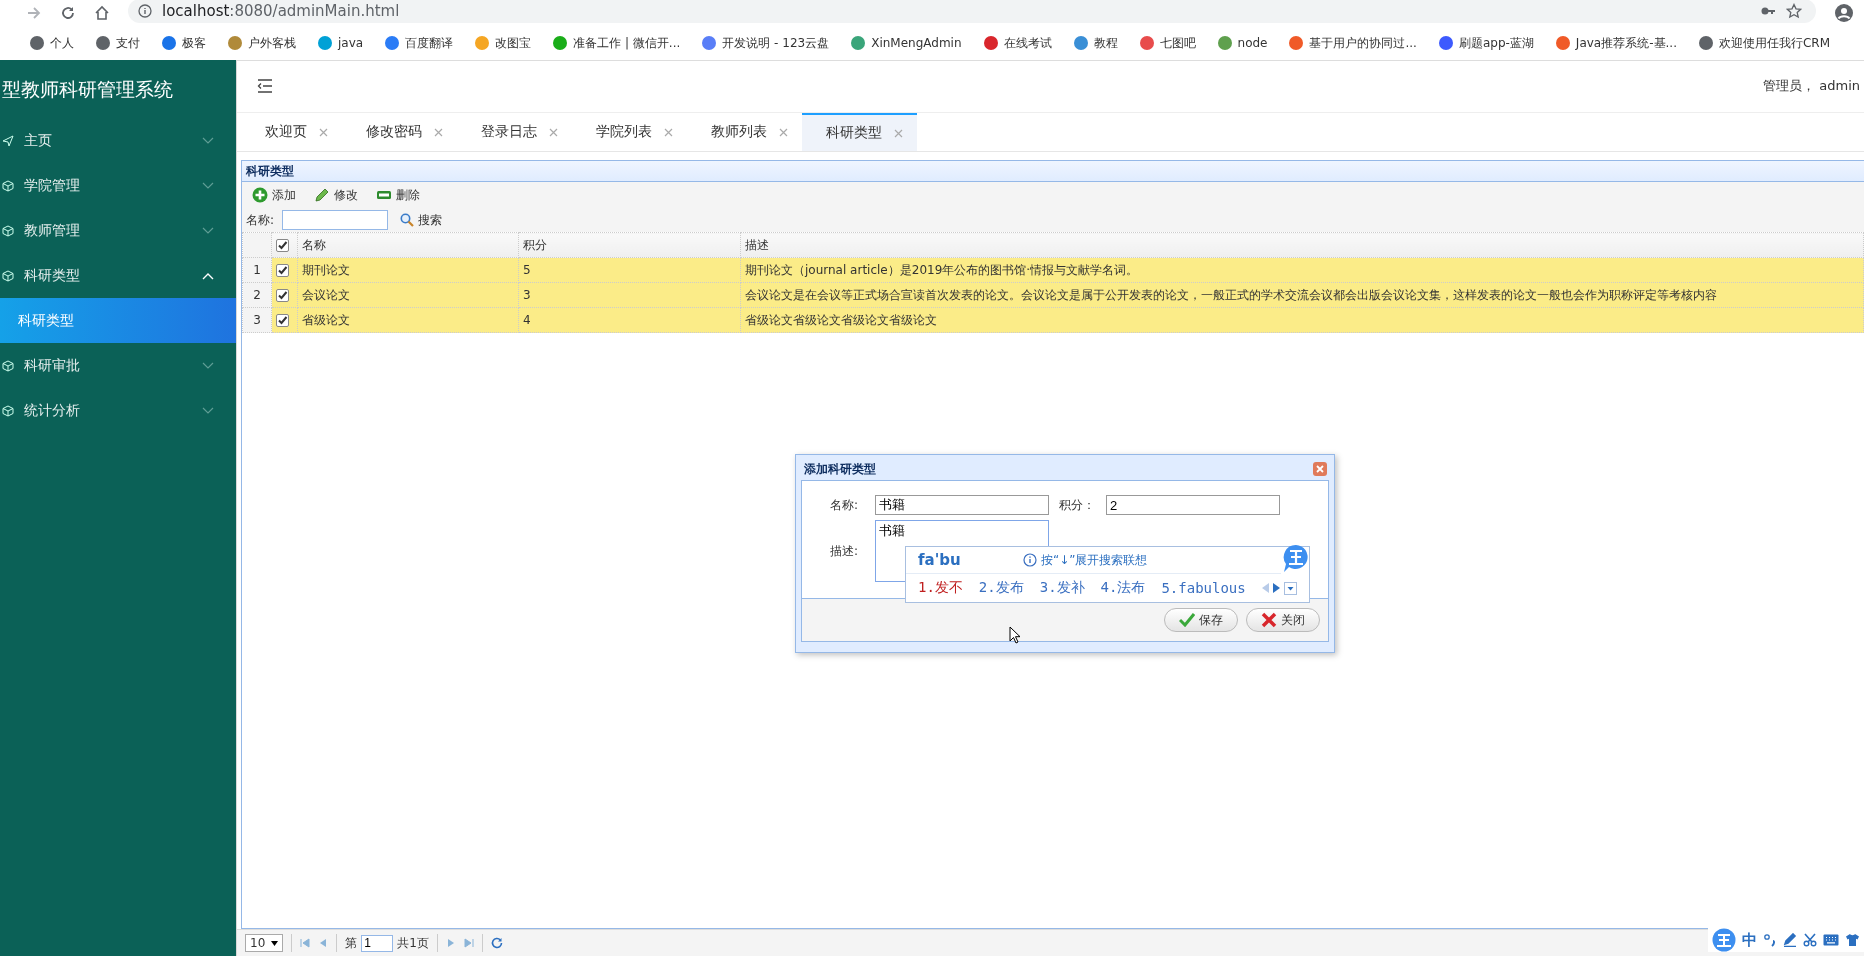  I want to click on page-total: 共1页, so click(413, 943).